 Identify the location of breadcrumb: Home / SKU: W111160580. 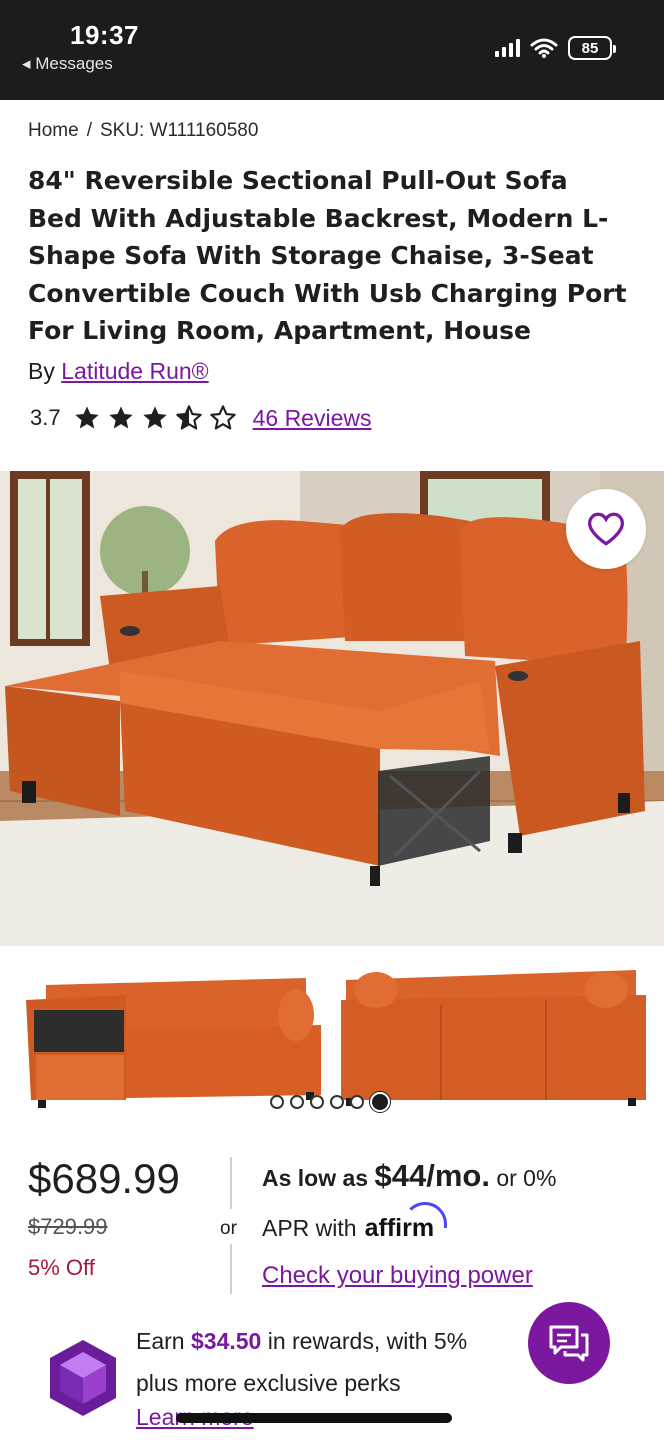
(143, 131).